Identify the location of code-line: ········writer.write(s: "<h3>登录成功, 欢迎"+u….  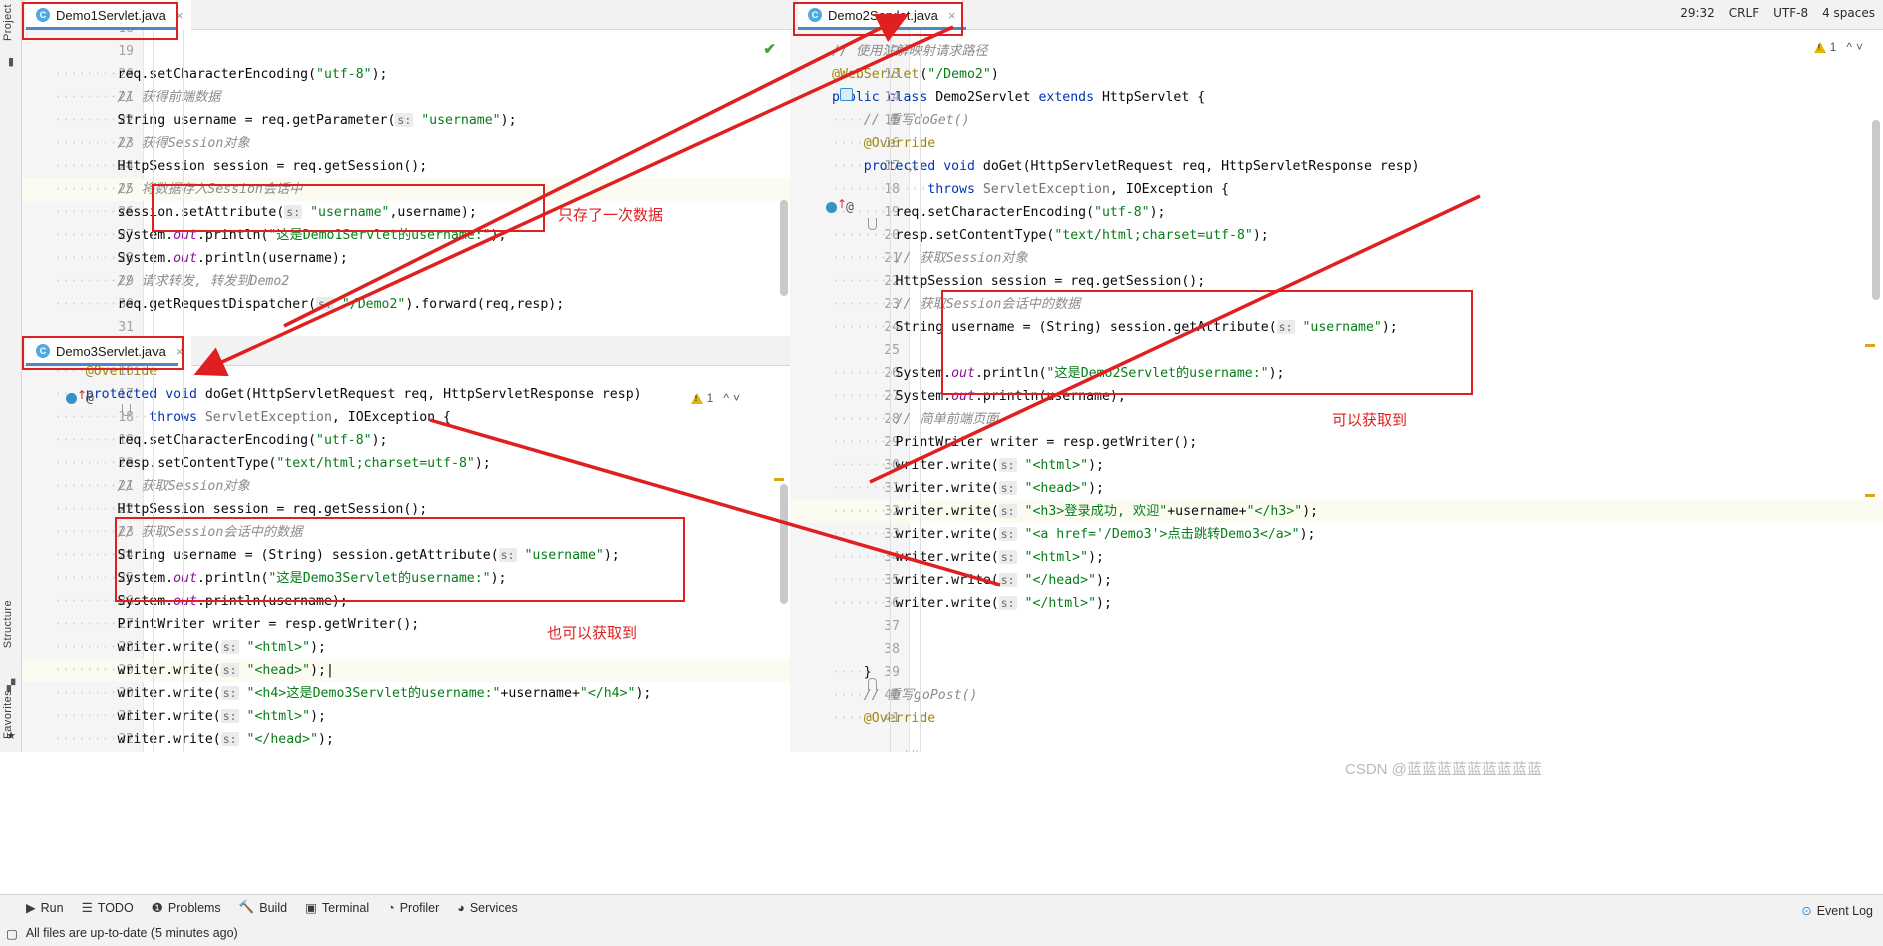
(1075, 511).